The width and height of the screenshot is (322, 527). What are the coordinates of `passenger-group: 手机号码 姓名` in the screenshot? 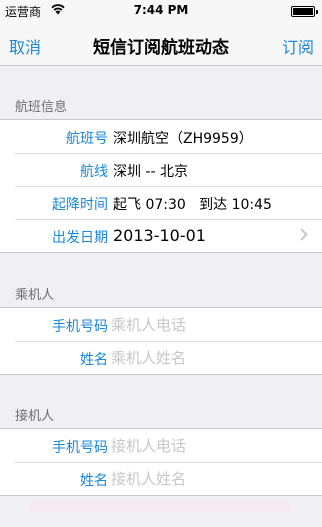 It's located at (161, 341).